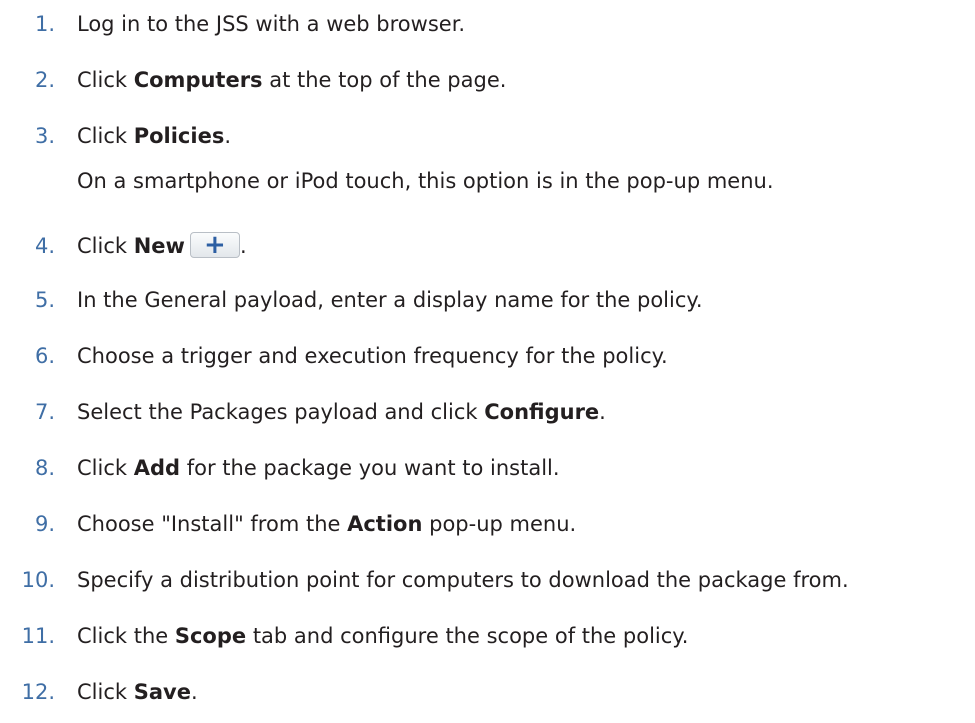 The width and height of the screenshot is (975, 723). I want to click on step-number: 3., so click(44, 136).